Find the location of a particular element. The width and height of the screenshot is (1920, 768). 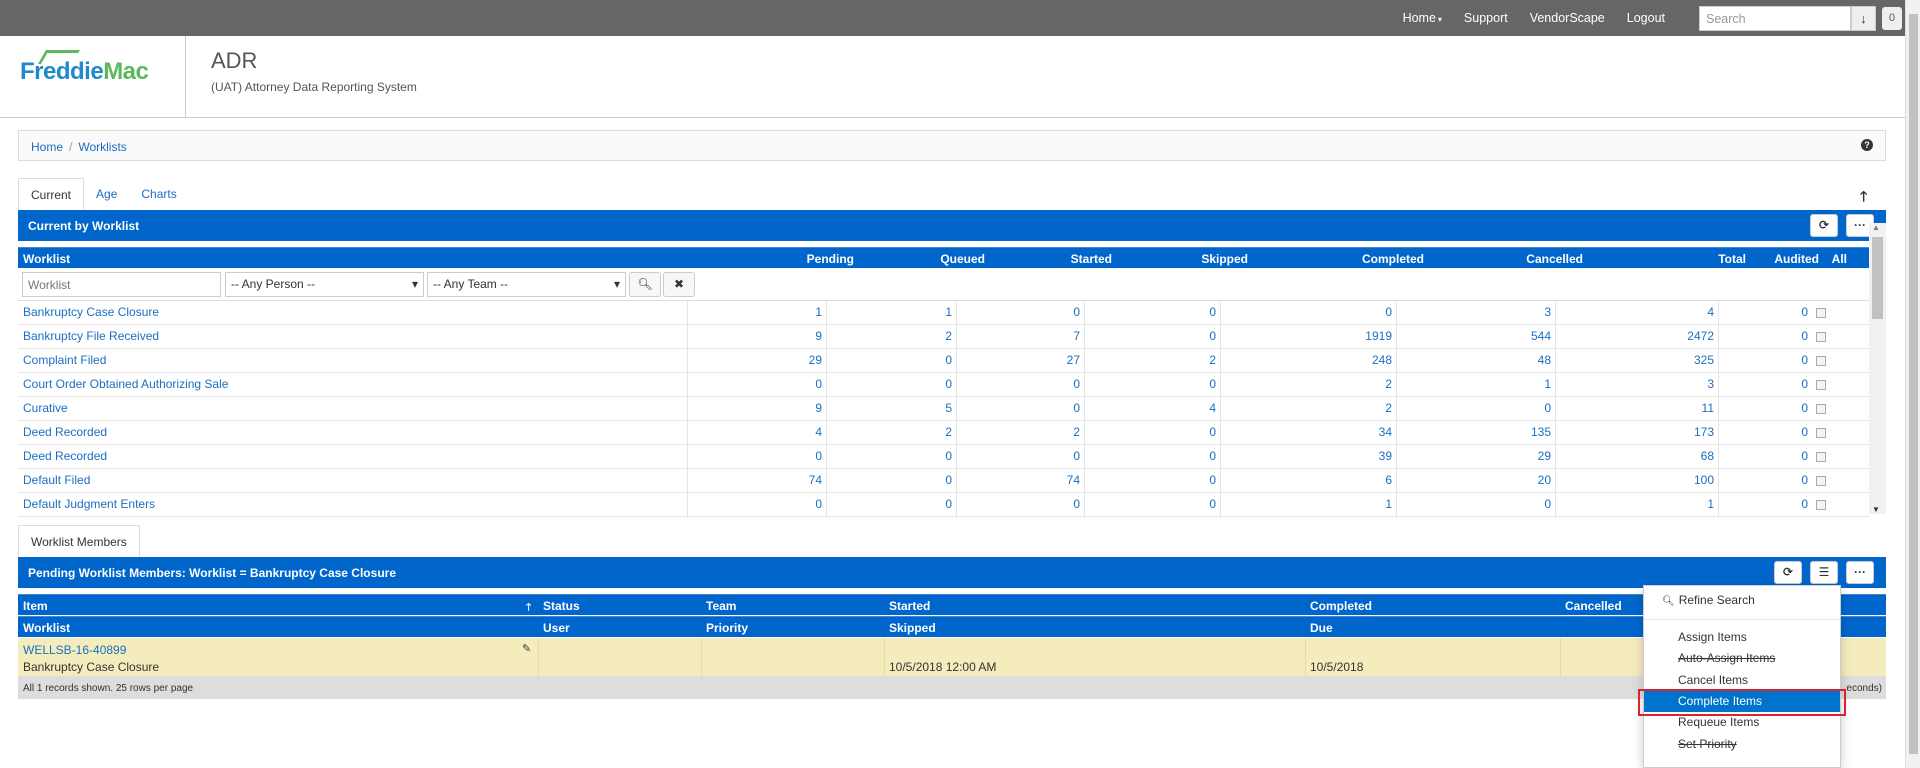

cell-pending: 4 is located at coordinates (756, 433).